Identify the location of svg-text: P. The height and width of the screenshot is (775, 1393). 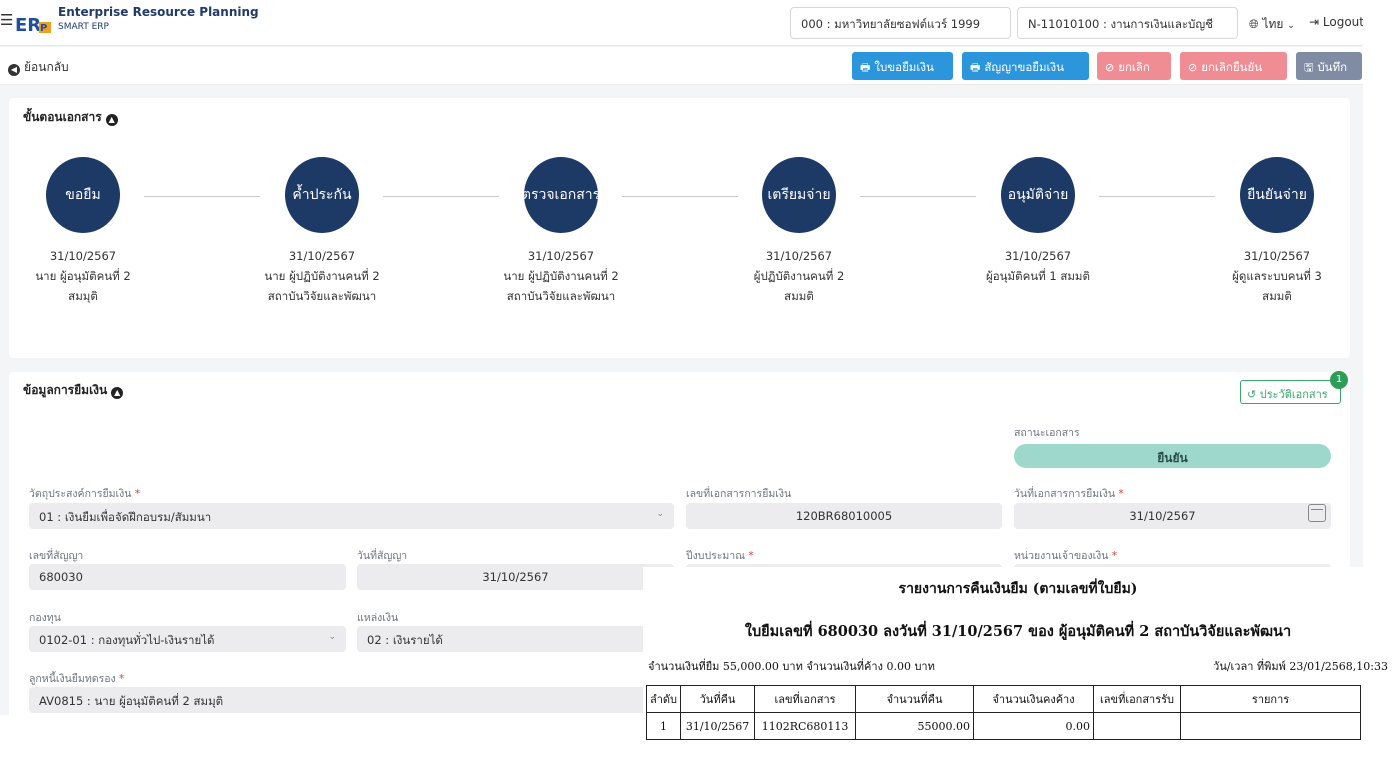
(43, 28).